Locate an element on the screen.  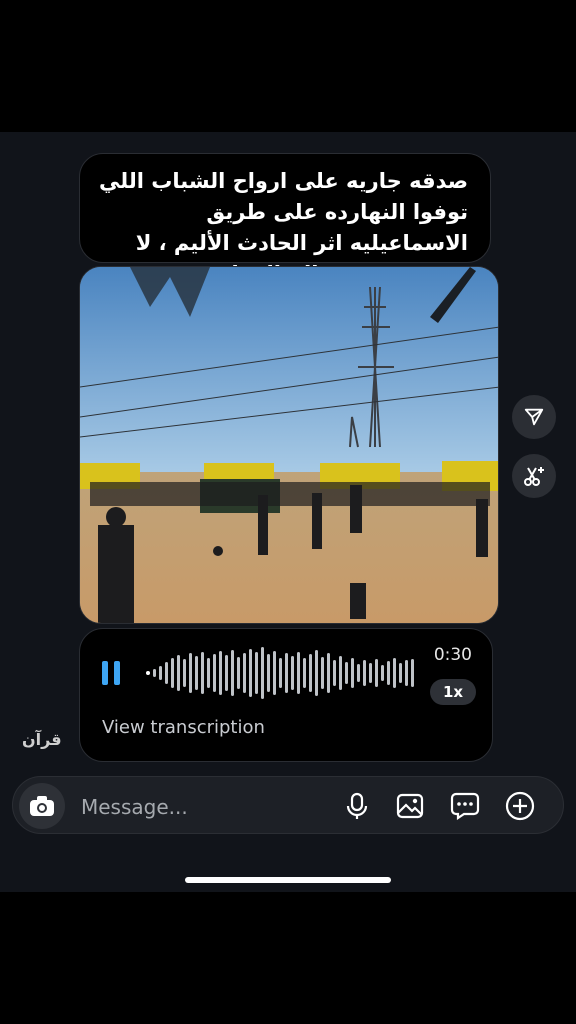
share-button is located at coordinates (534, 417).